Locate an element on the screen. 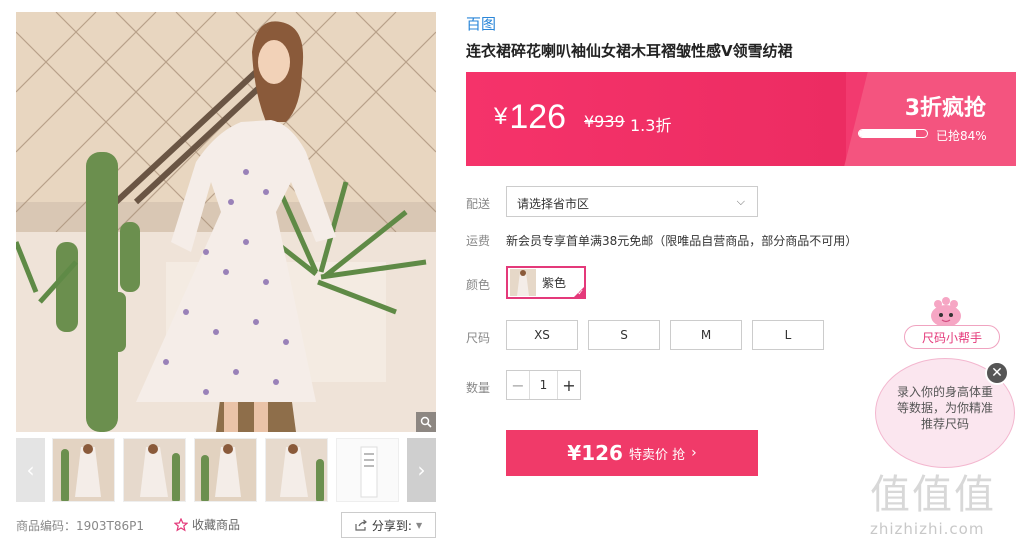  close-icon: ✕ is located at coordinates (997, 373).